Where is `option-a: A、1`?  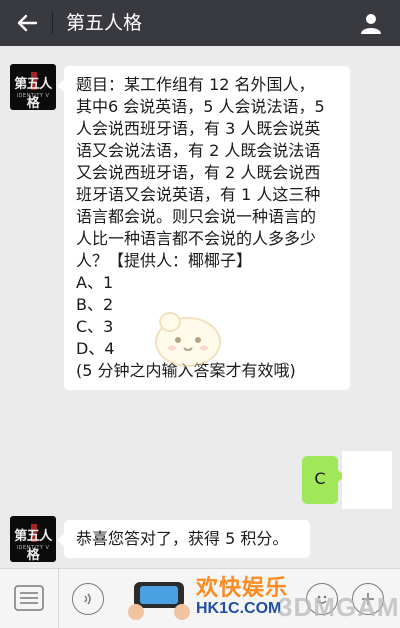 option-a: A、1 is located at coordinates (95, 282).